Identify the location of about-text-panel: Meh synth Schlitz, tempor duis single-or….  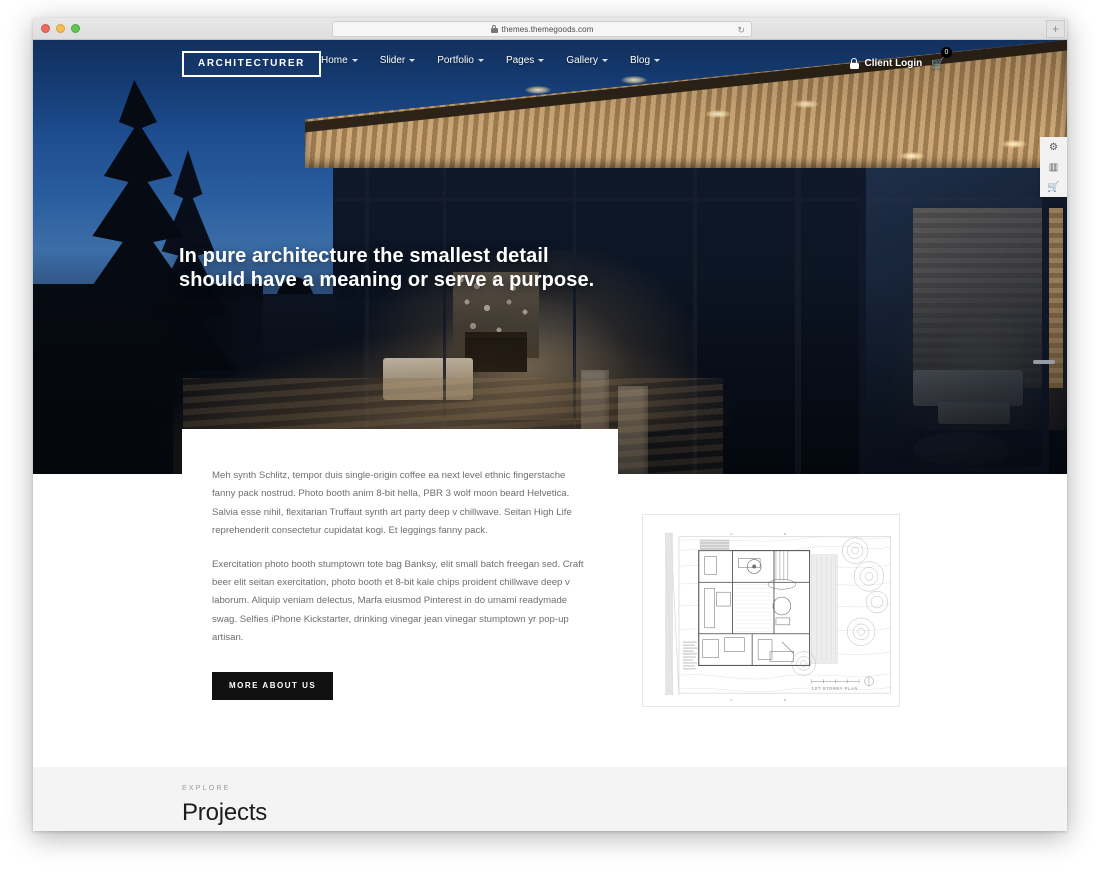
(400, 564).